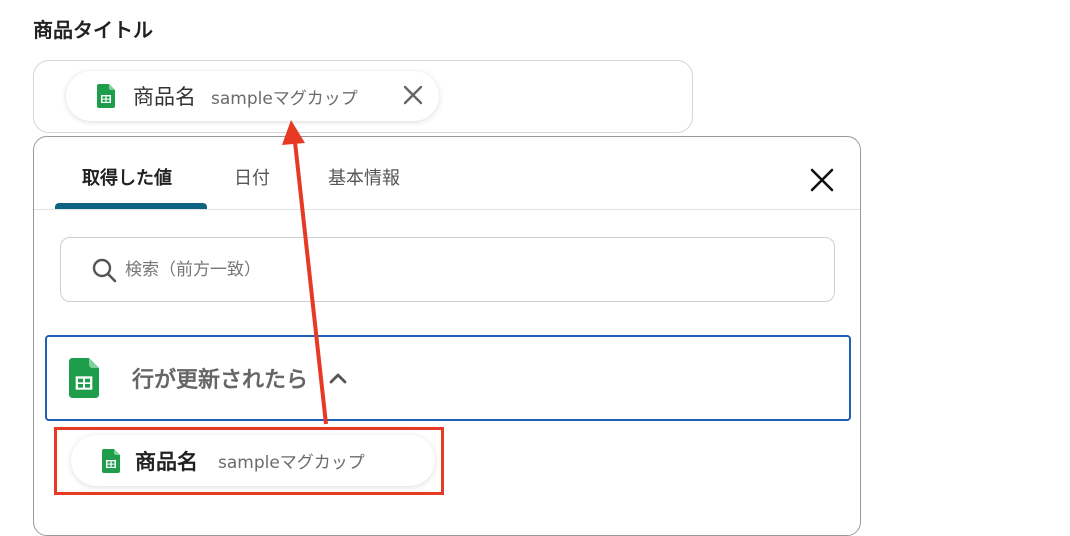 This screenshot has height=536, width=1070. Describe the element at coordinates (104, 270) in the screenshot. I see `search-icon` at that location.